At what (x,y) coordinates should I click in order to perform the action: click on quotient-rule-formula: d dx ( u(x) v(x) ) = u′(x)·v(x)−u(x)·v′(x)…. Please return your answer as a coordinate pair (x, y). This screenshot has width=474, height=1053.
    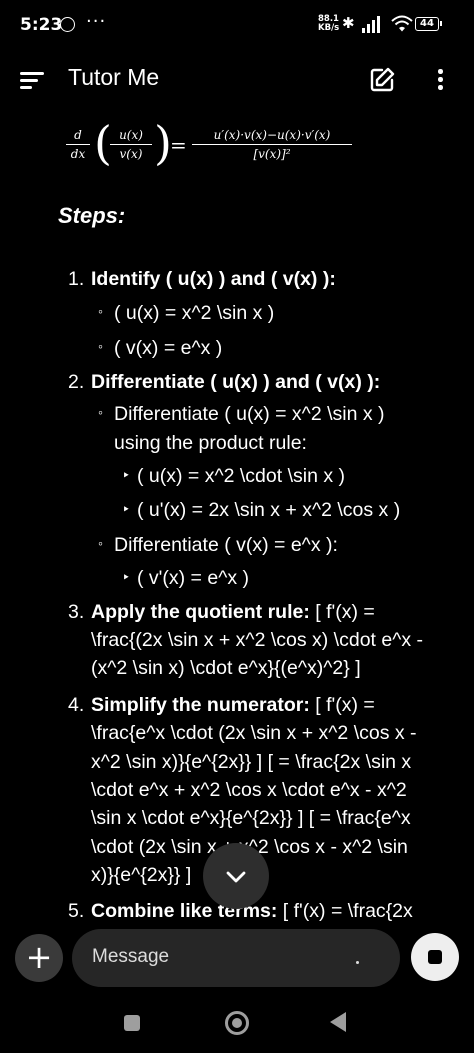
    Looking at the image, I should click on (216, 144).